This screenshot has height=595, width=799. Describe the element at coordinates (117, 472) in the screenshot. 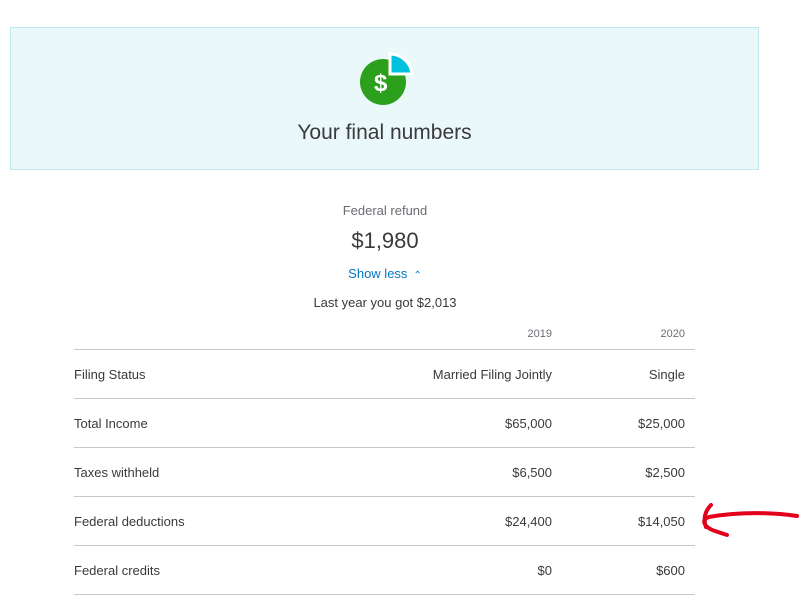

I see `row-label: Taxes withheld` at that location.